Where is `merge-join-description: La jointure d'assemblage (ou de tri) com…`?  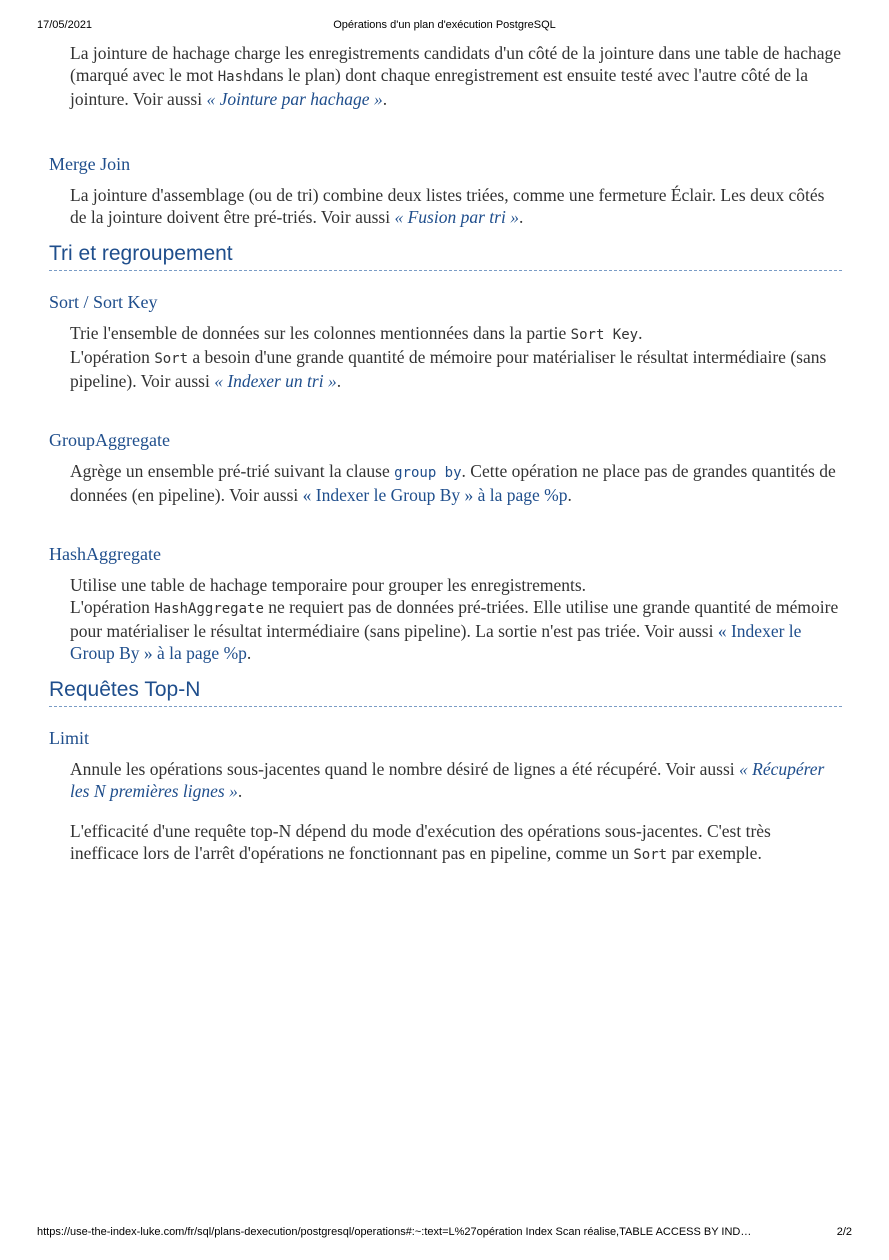 merge-join-description: La jointure d'assemblage (ou de tri) com… is located at coordinates (456, 206).